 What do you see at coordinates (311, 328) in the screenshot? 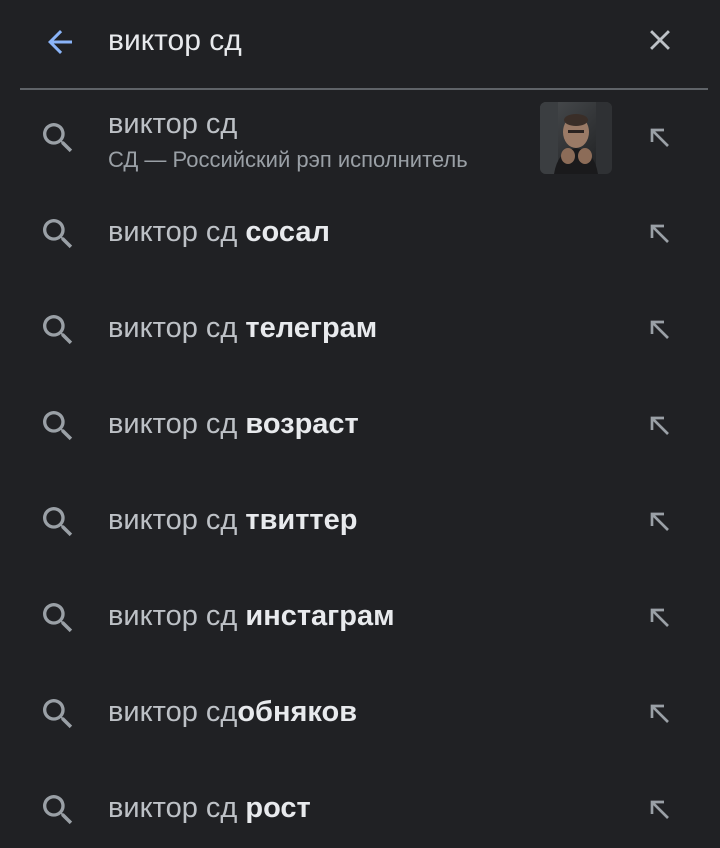
I see `suggestion-completion: телеграм` at bounding box center [311, 328].